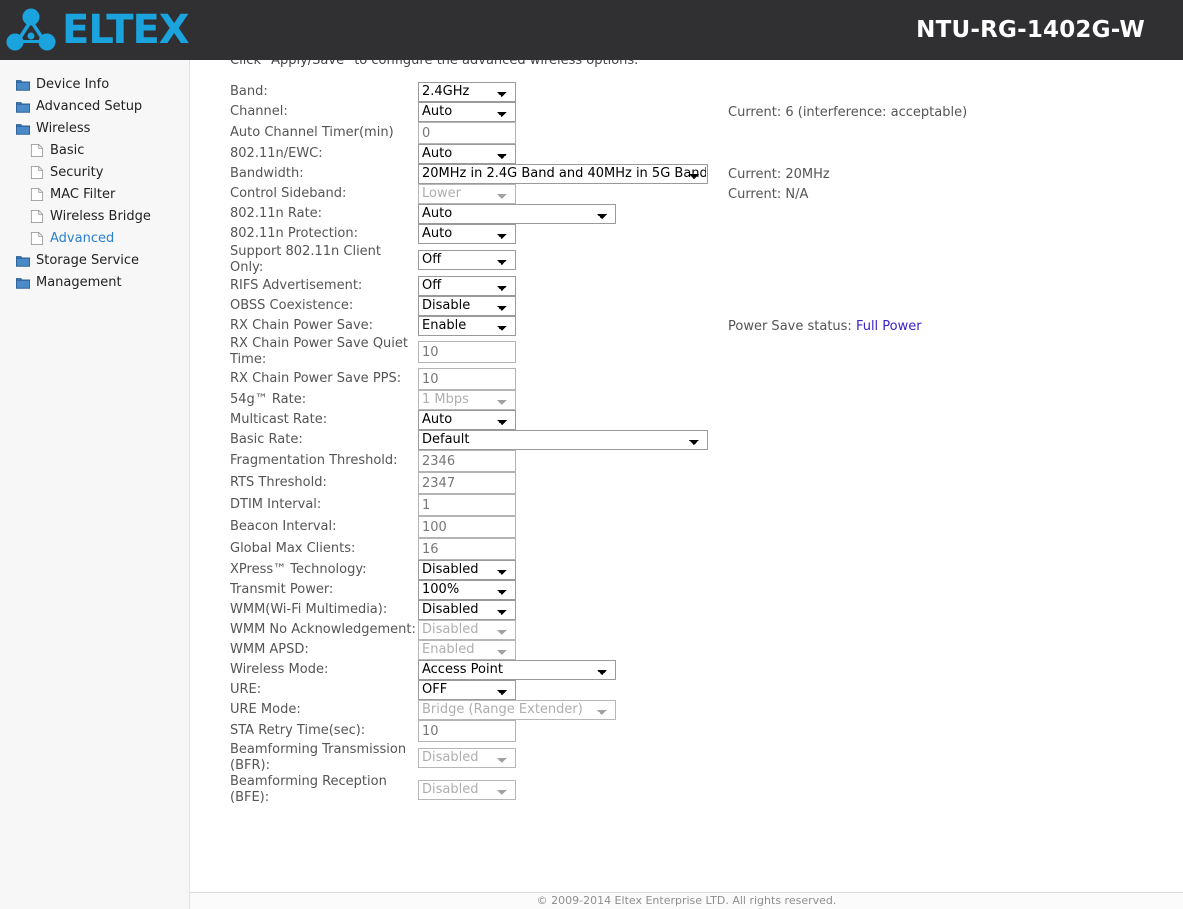  Describe the element at coordinates (598, 306) in the screenshot. I see `form-row: OBSS Coexistence: Disable` at that location.